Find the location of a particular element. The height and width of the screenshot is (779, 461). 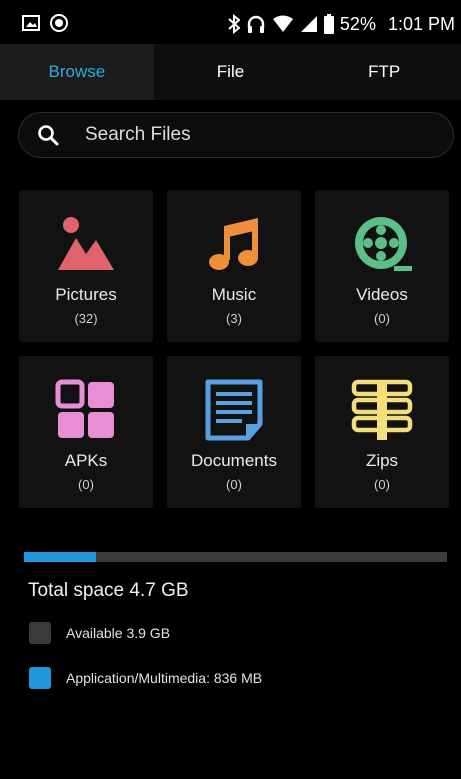

music-icon is located at coordinates (233, 244).